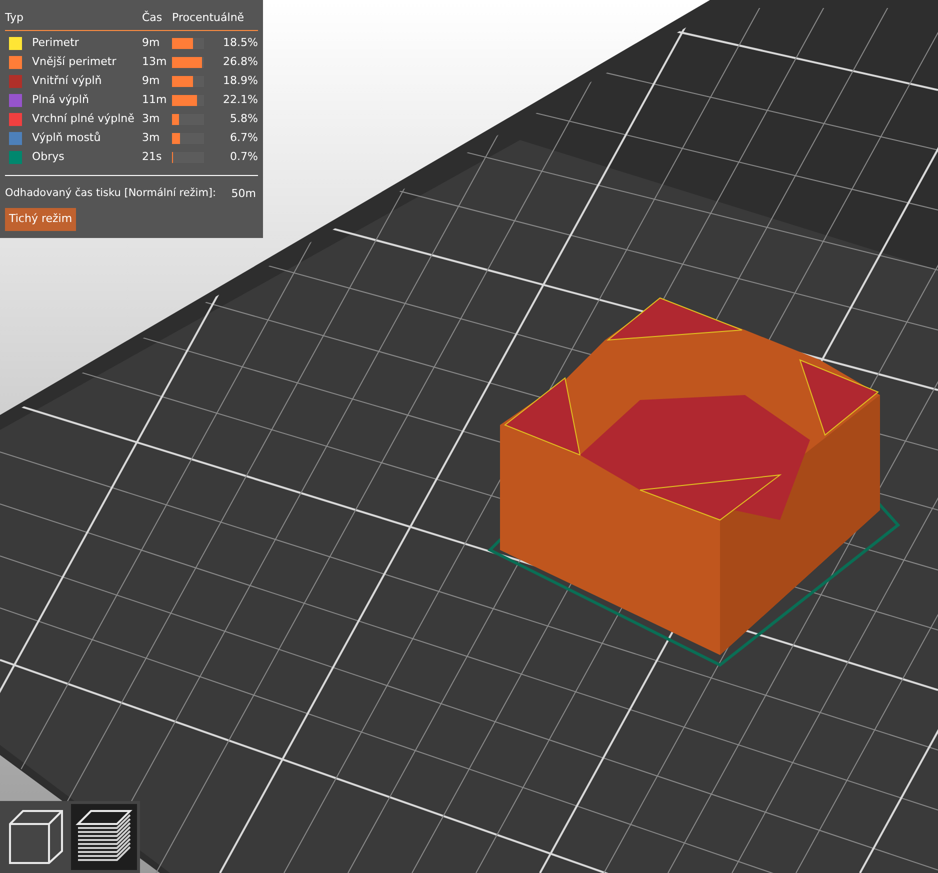  What do you see at coordinates (75, 62) in the screenshot?
I see `feature-name: Vnější perimetr` at bounding box center [75, 62].